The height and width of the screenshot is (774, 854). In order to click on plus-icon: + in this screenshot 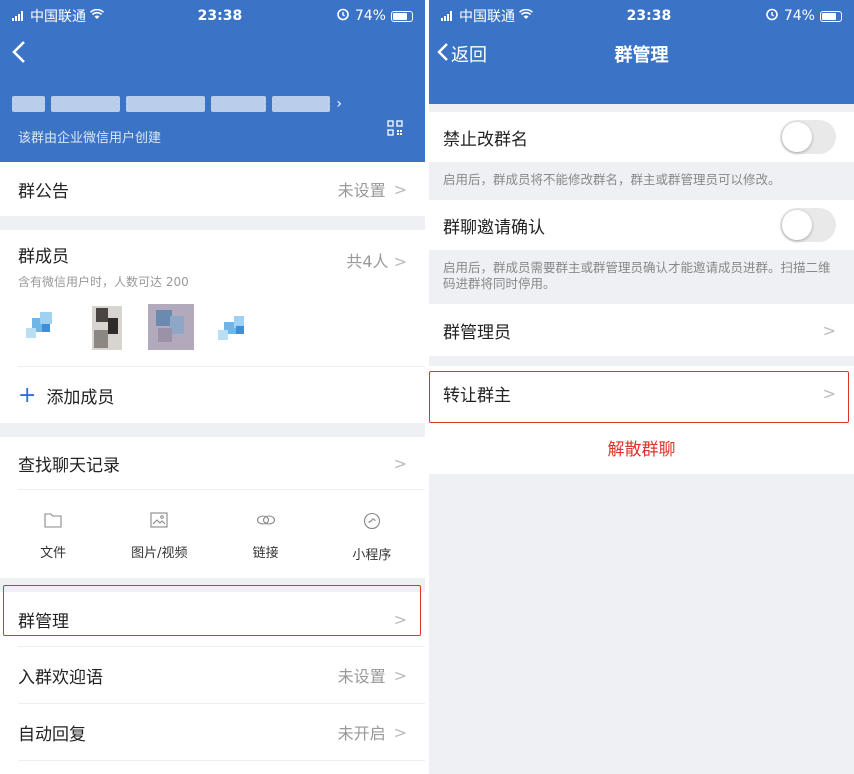, I will do `click(27, 395)`.